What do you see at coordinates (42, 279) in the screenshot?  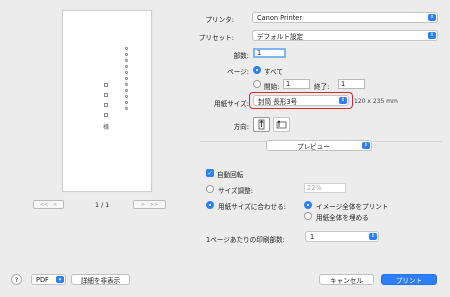 I see `pdf-label: PDF` at bounding box center [42, 279].